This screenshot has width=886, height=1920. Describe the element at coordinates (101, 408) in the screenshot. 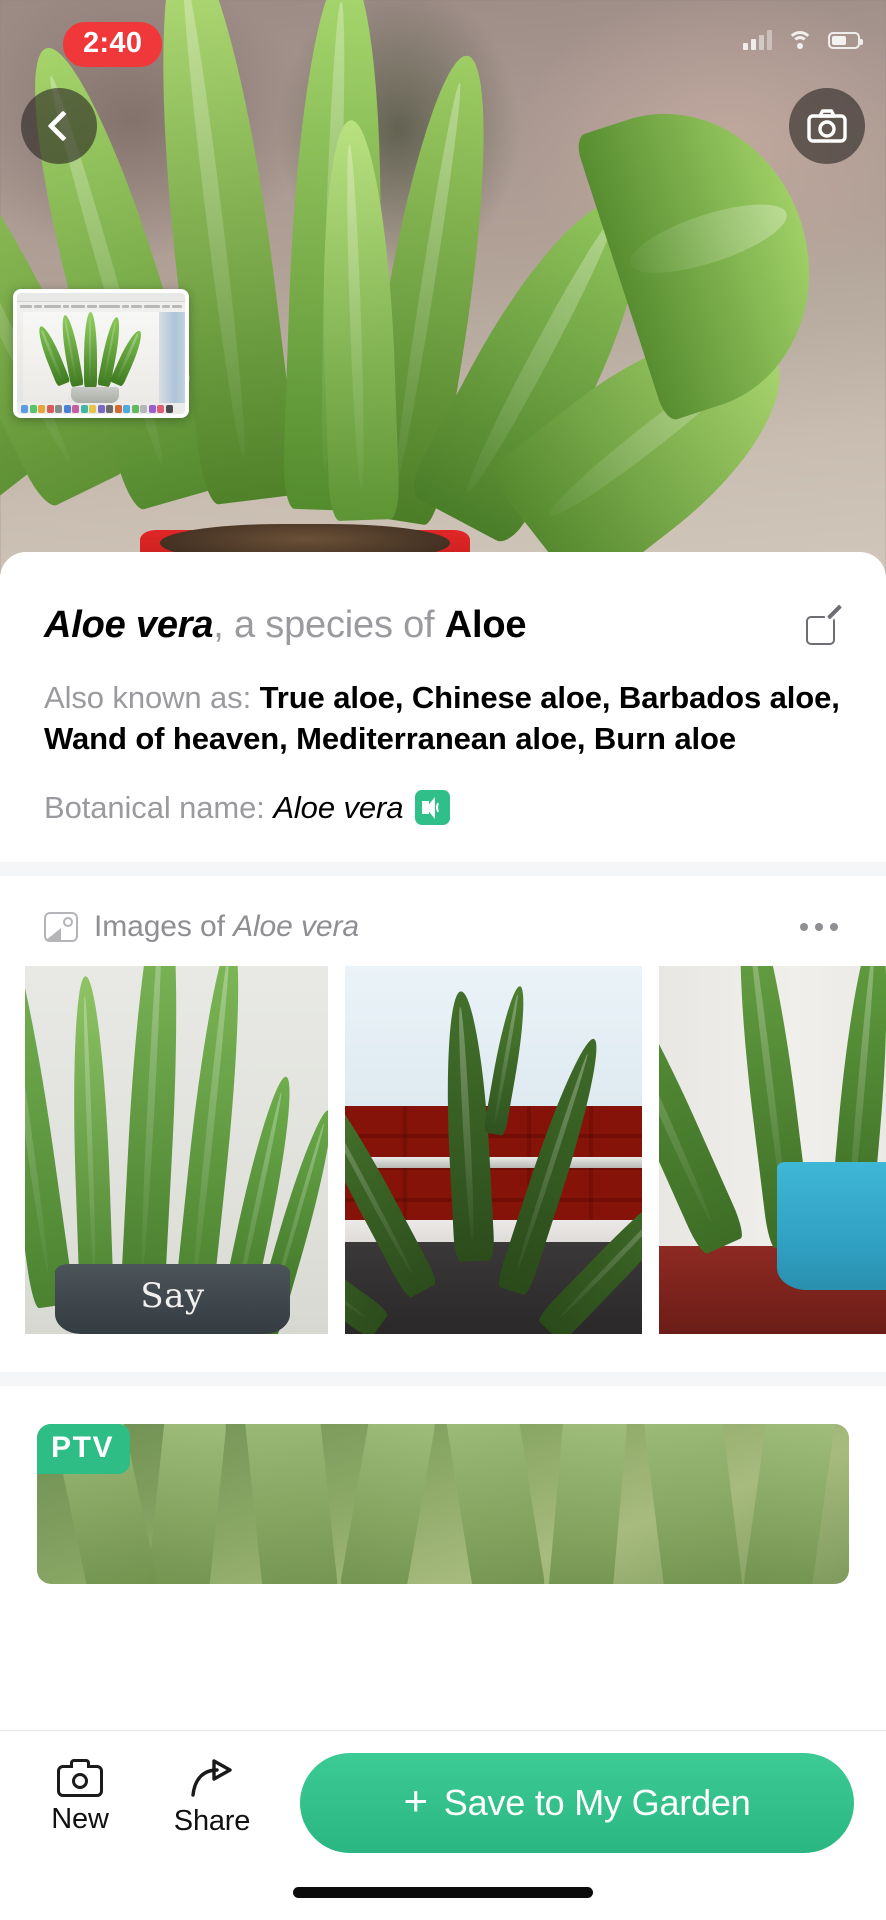

I see `pip-dock` at that location.